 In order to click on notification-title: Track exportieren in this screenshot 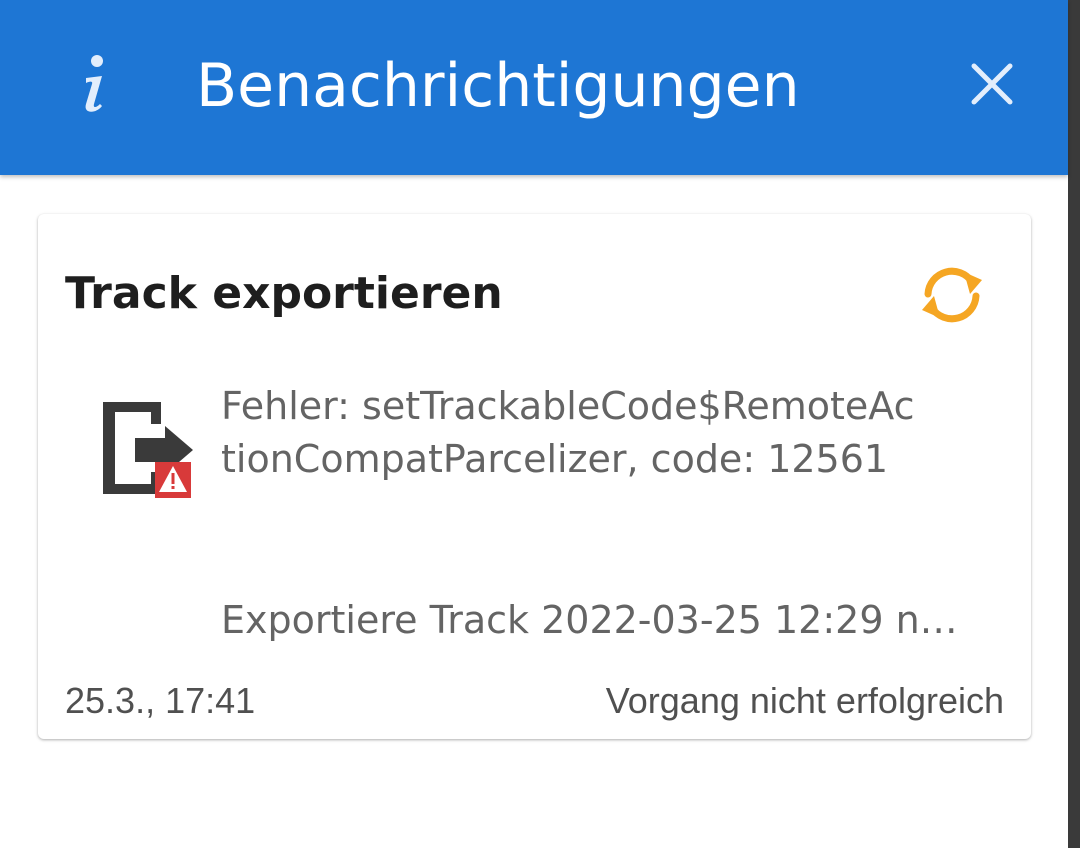, I will do `click(284, 293)`.